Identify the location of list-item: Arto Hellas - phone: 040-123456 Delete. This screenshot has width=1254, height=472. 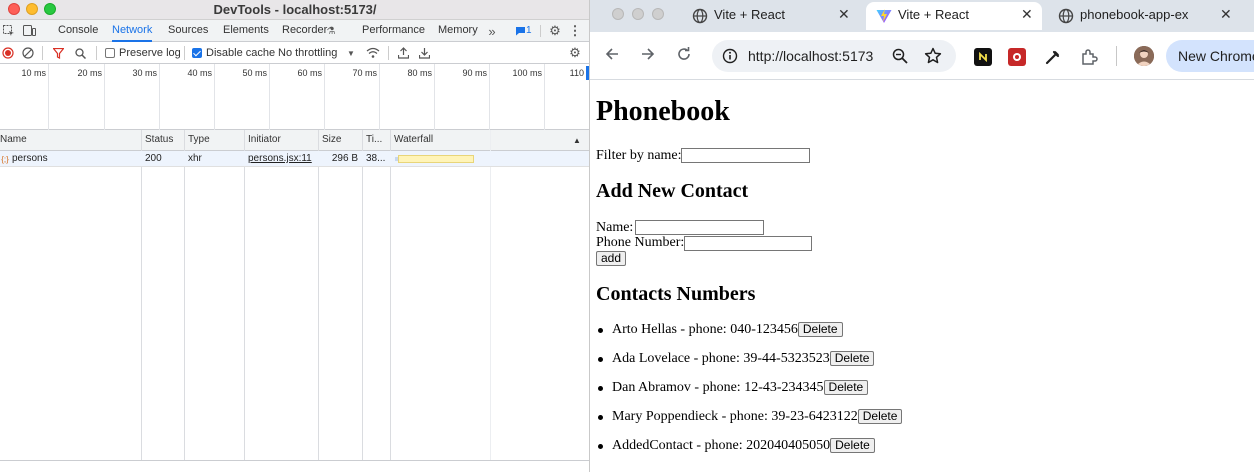
(720, 330).